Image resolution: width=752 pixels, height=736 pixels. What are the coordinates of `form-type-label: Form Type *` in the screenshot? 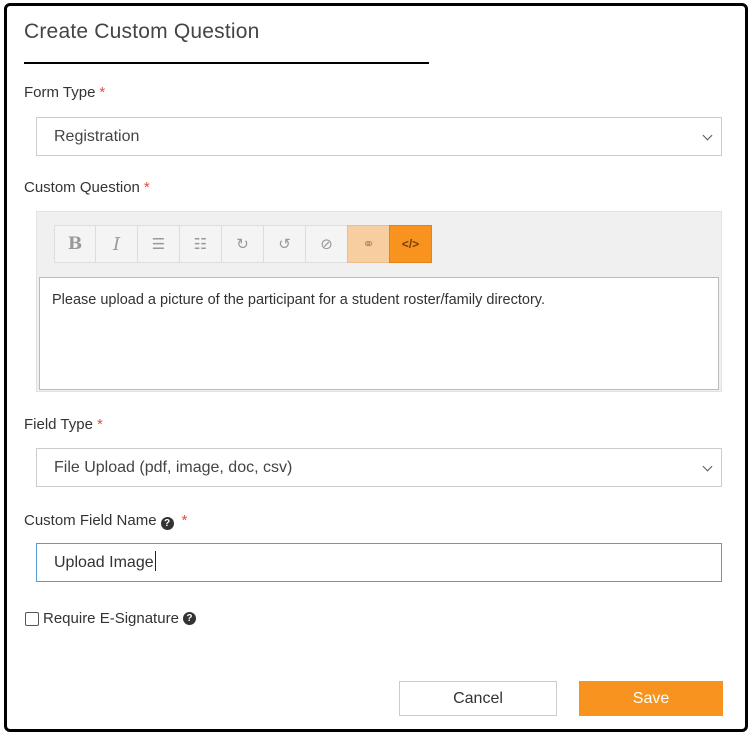 It's located at (65, 92).